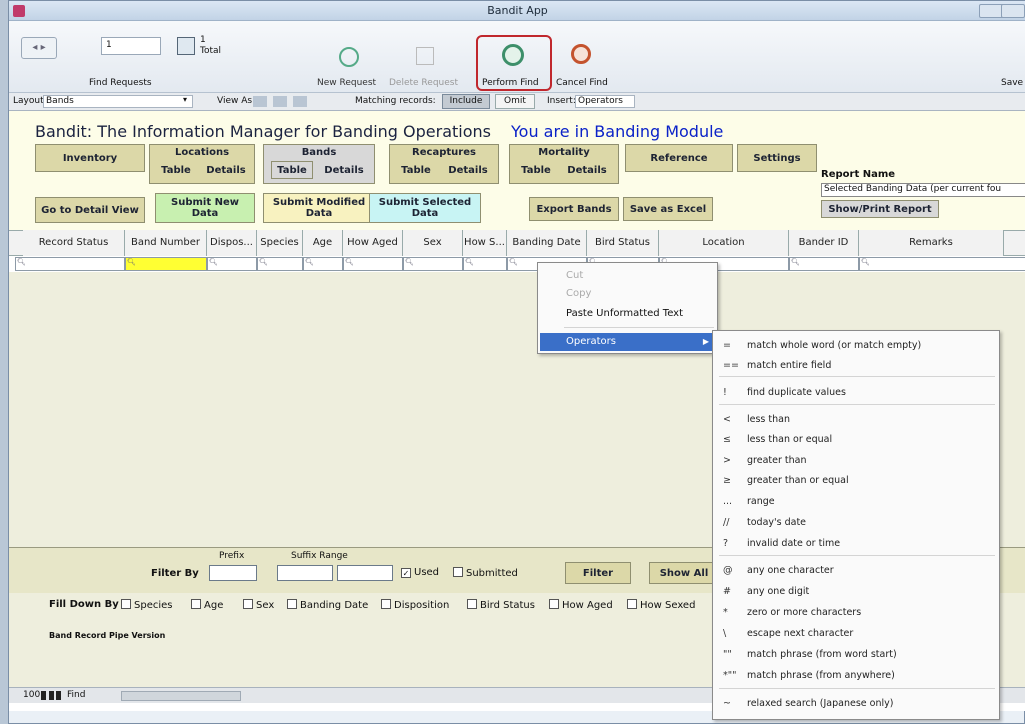  Describe the element at coordinates (668, 209) in the screenshot. I see `save-as-excel-button: Save as Excel` at that location.